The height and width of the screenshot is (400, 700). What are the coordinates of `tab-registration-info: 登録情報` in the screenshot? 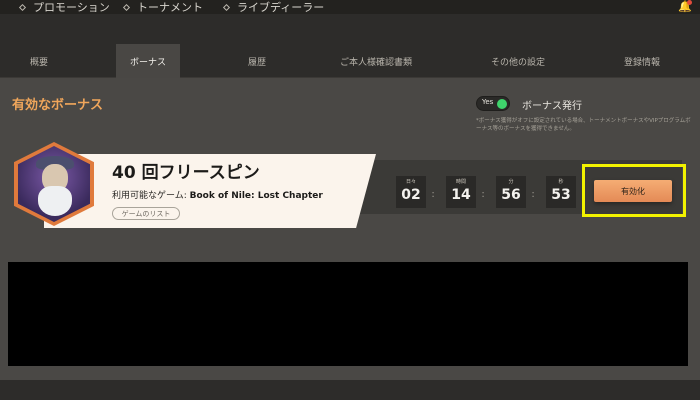 It's located at (642, 61).